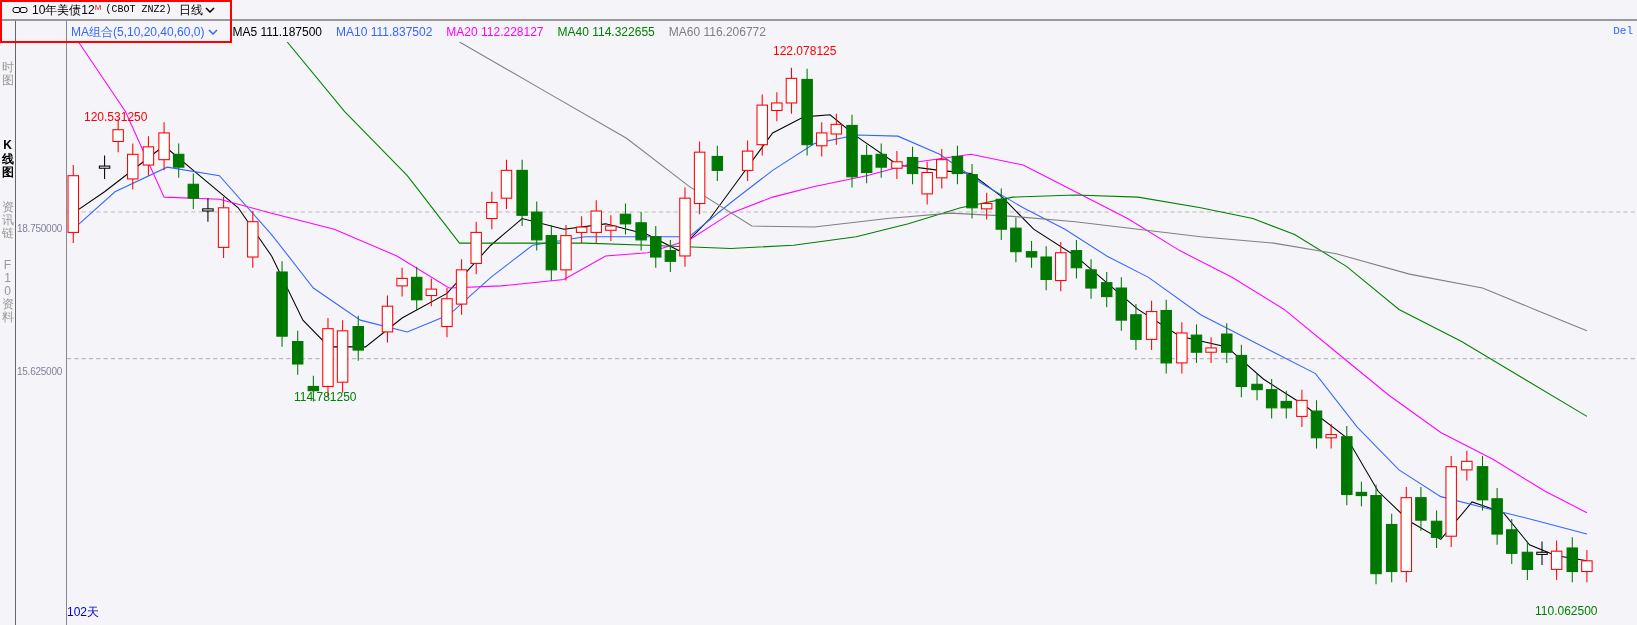  What do you see at coordinates (805, 51) in the screenshot?
I see `price-annotation: 122.078125` at bounding box center [805, 51].